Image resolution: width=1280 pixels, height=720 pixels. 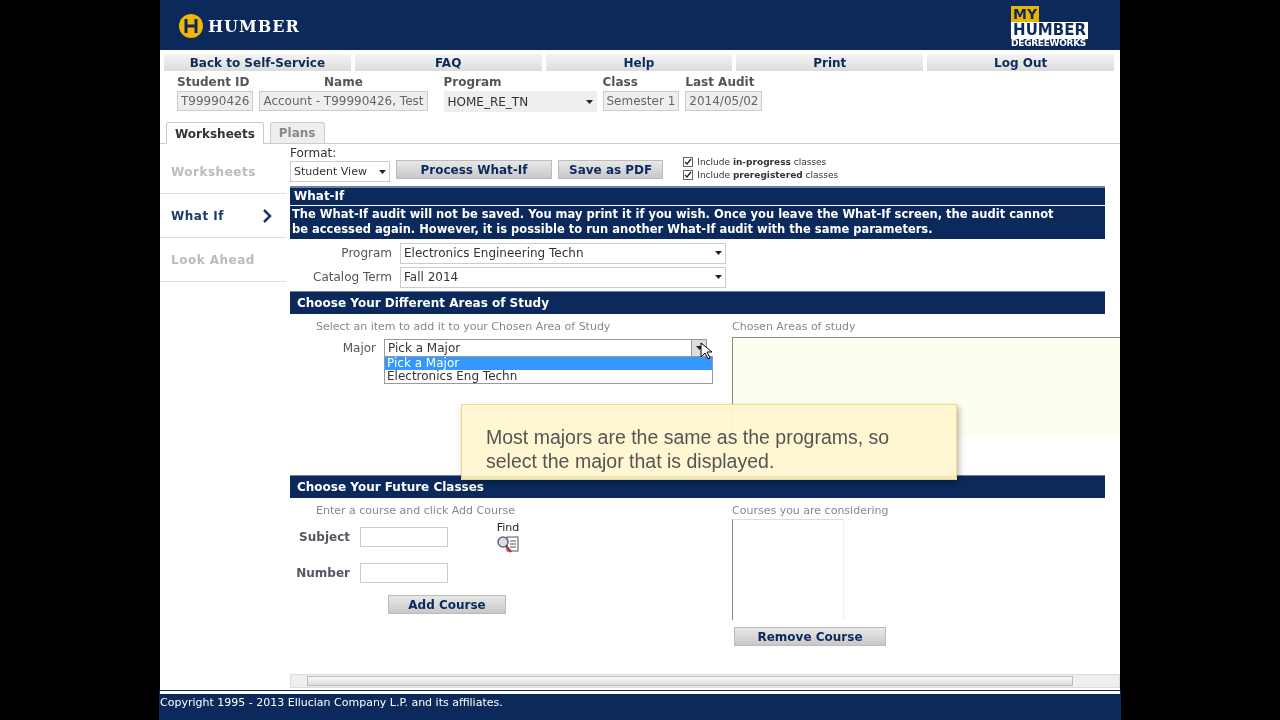 What do you see at coordinates (257, 62) in the screenshot?
I see `nav-button: Back to Self-Service` at bounding box center [257, 62].